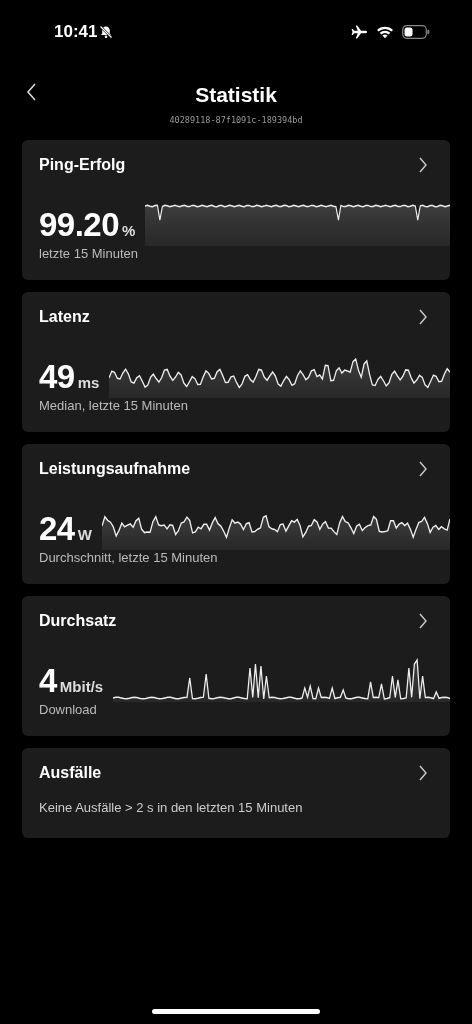 The width and height of the screenshot is (472, 1024). Describe the element at coordinates (81, 686) in the screenshot. I see `metric-unit: Mbit/s` at that location.